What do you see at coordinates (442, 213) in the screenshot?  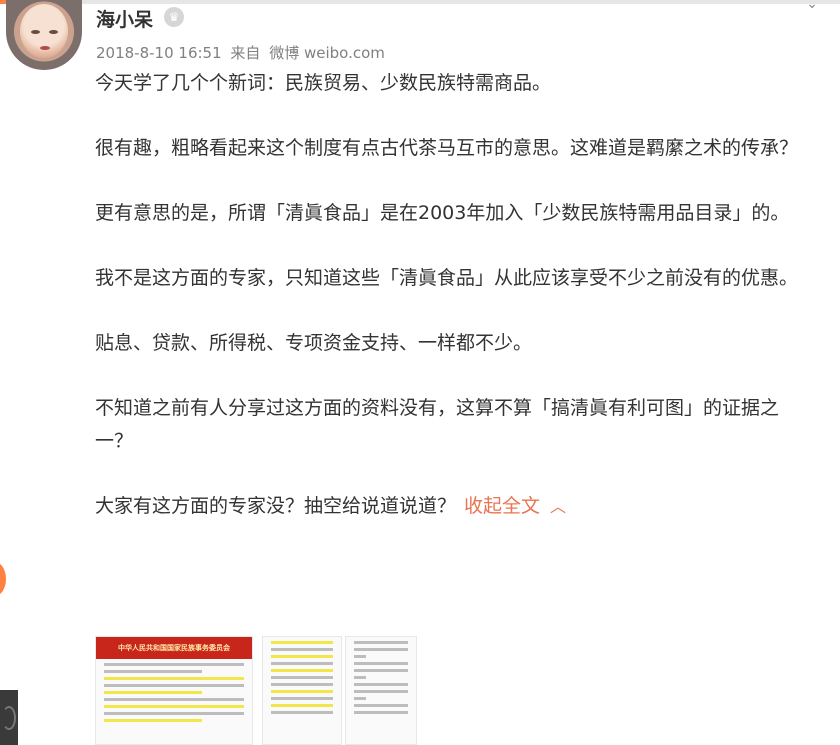 I see `post-paragraph: 更有意思的是，所谓「清眞食品」是在2003年加入「少数民族特需用品目录」的。` at bounding box center [442, 213].